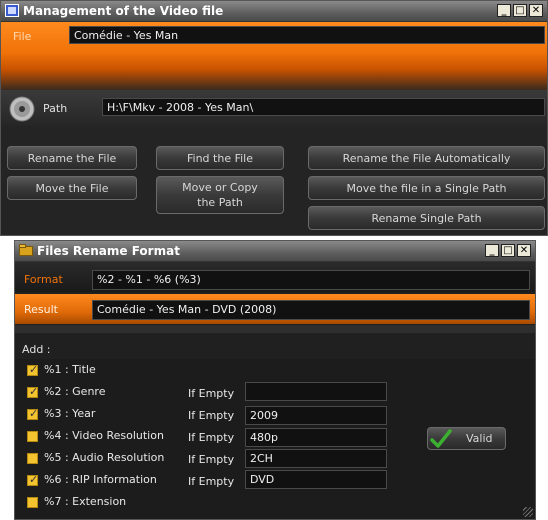 The height and width of the screenshot is (520, 548). What do you see at coordinates (104, 435) in the screenshot?
I see `option-video-resolution-label: %4 : Video Resolution` at bounding box center [104, 435].